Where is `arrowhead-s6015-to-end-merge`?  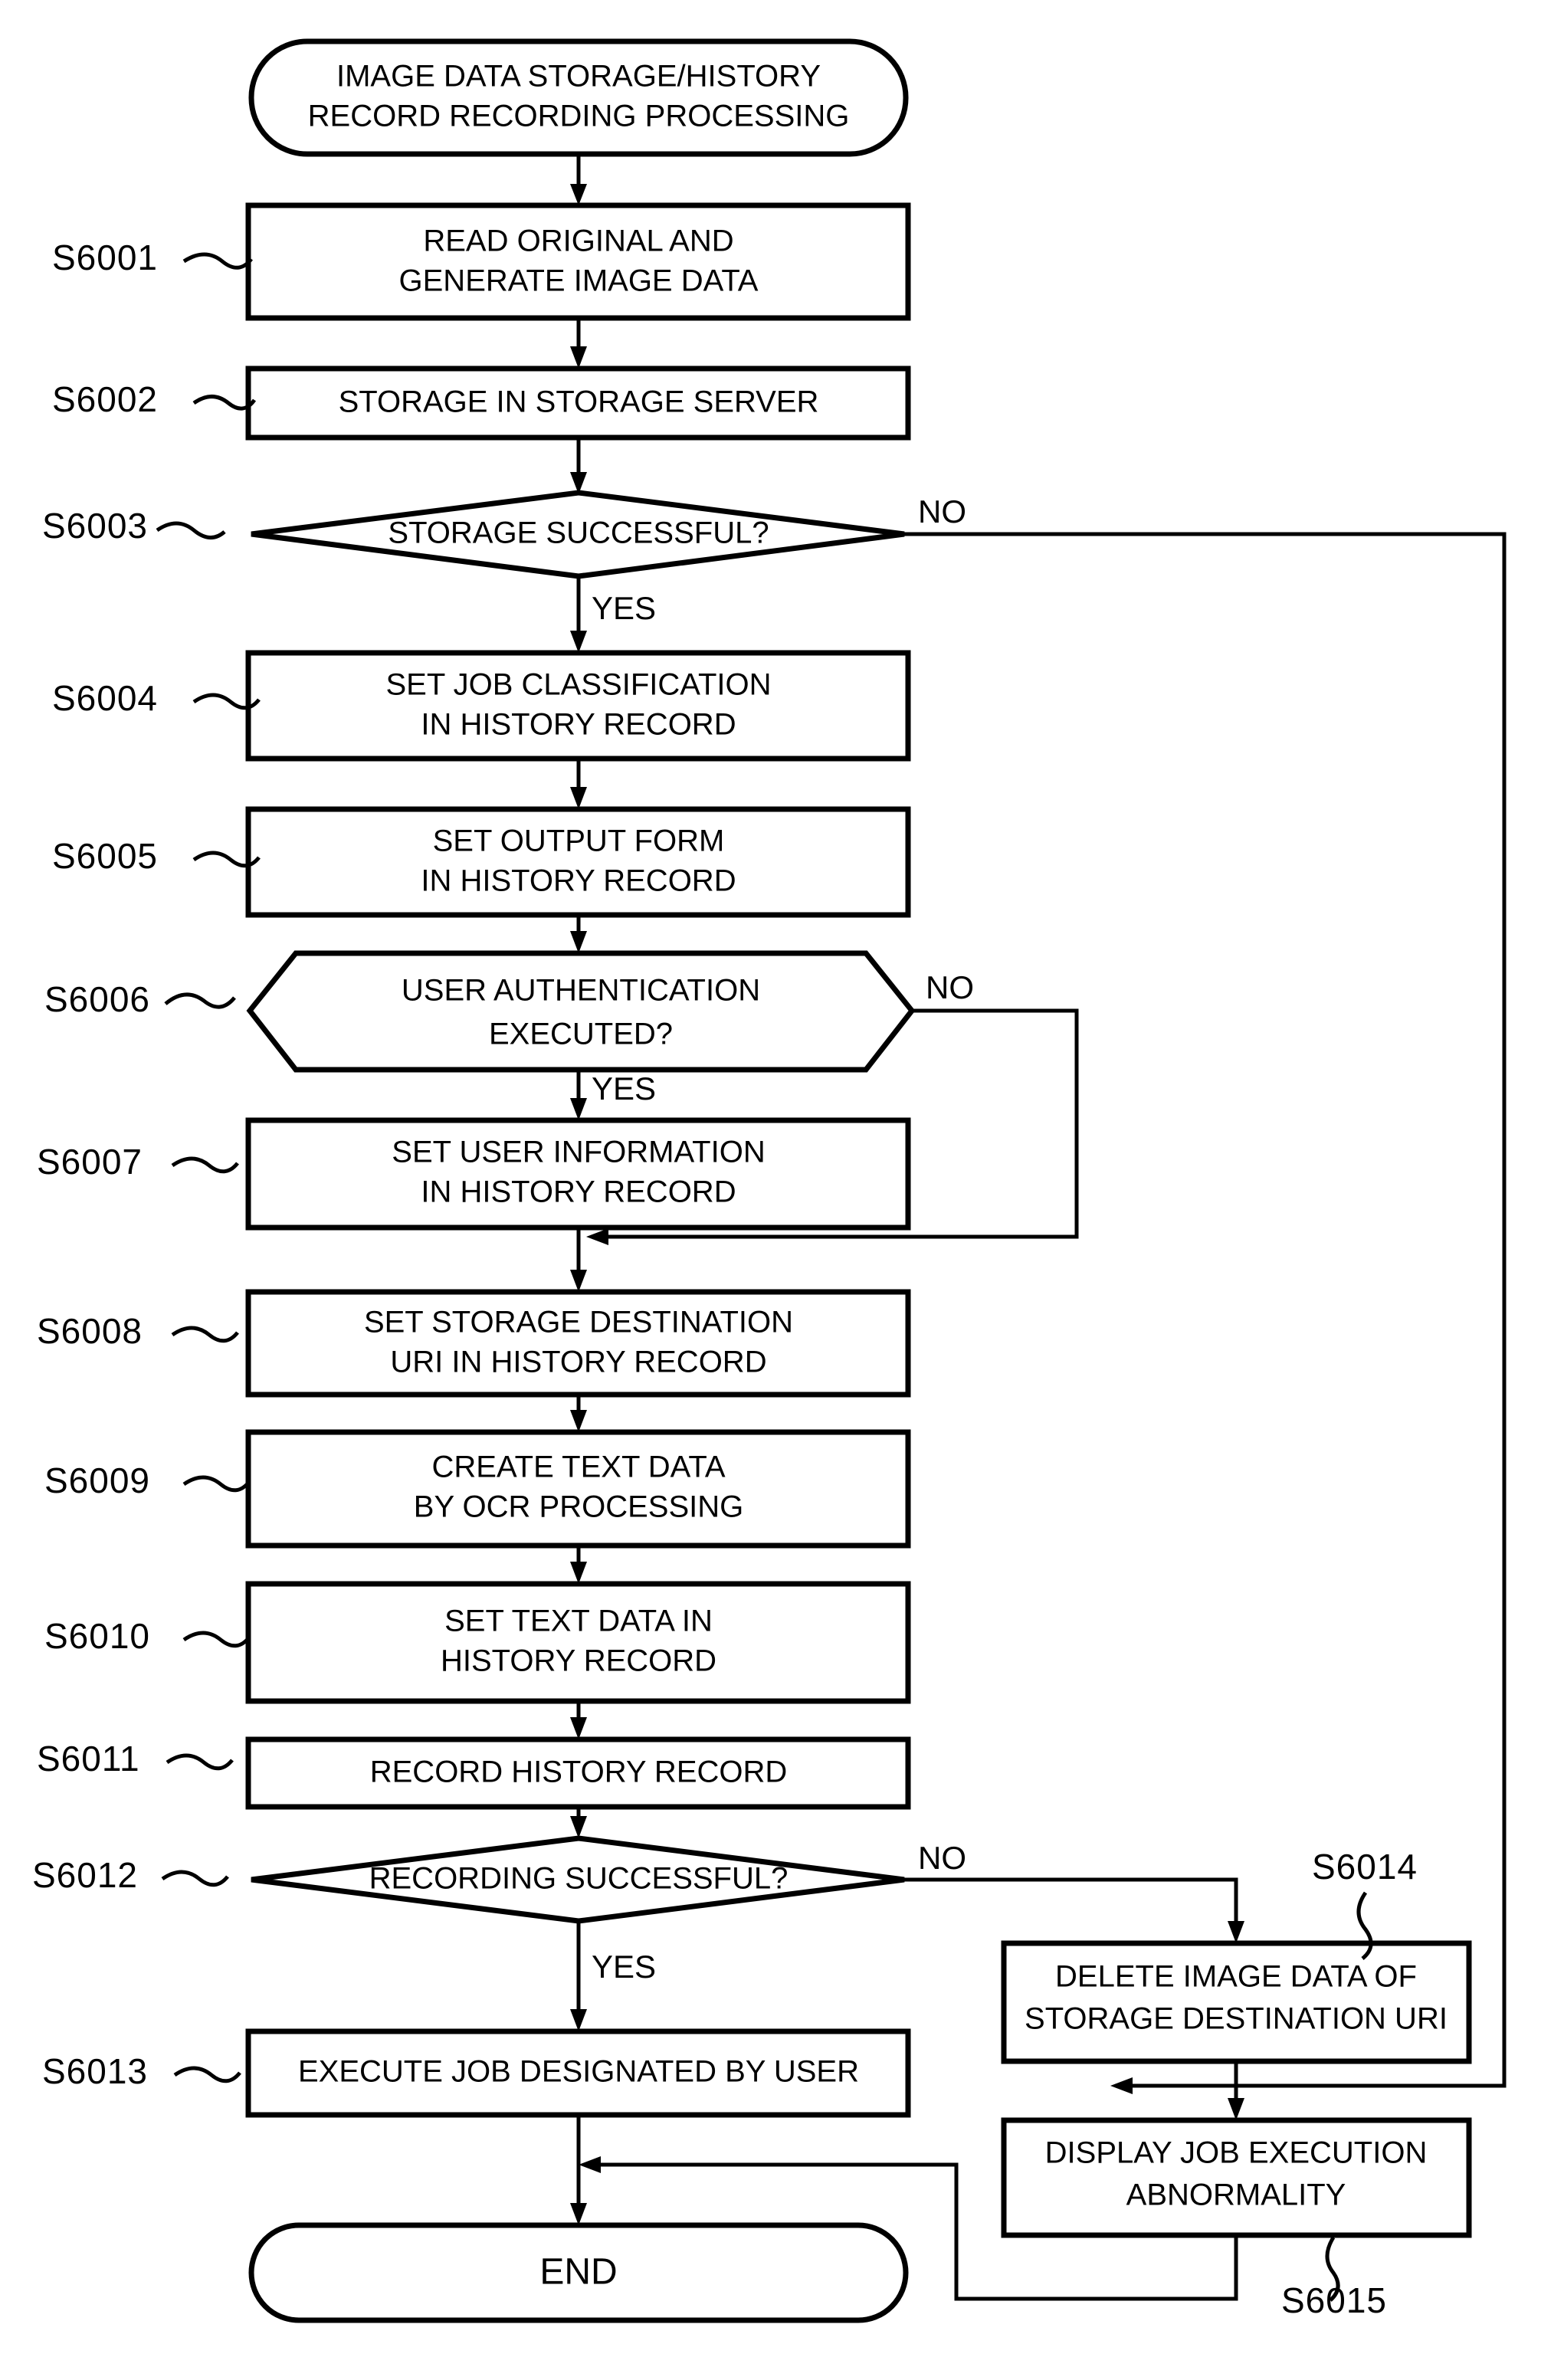 arrowhead-s6015-to-end-merge is located at coordinates (590, 2164).